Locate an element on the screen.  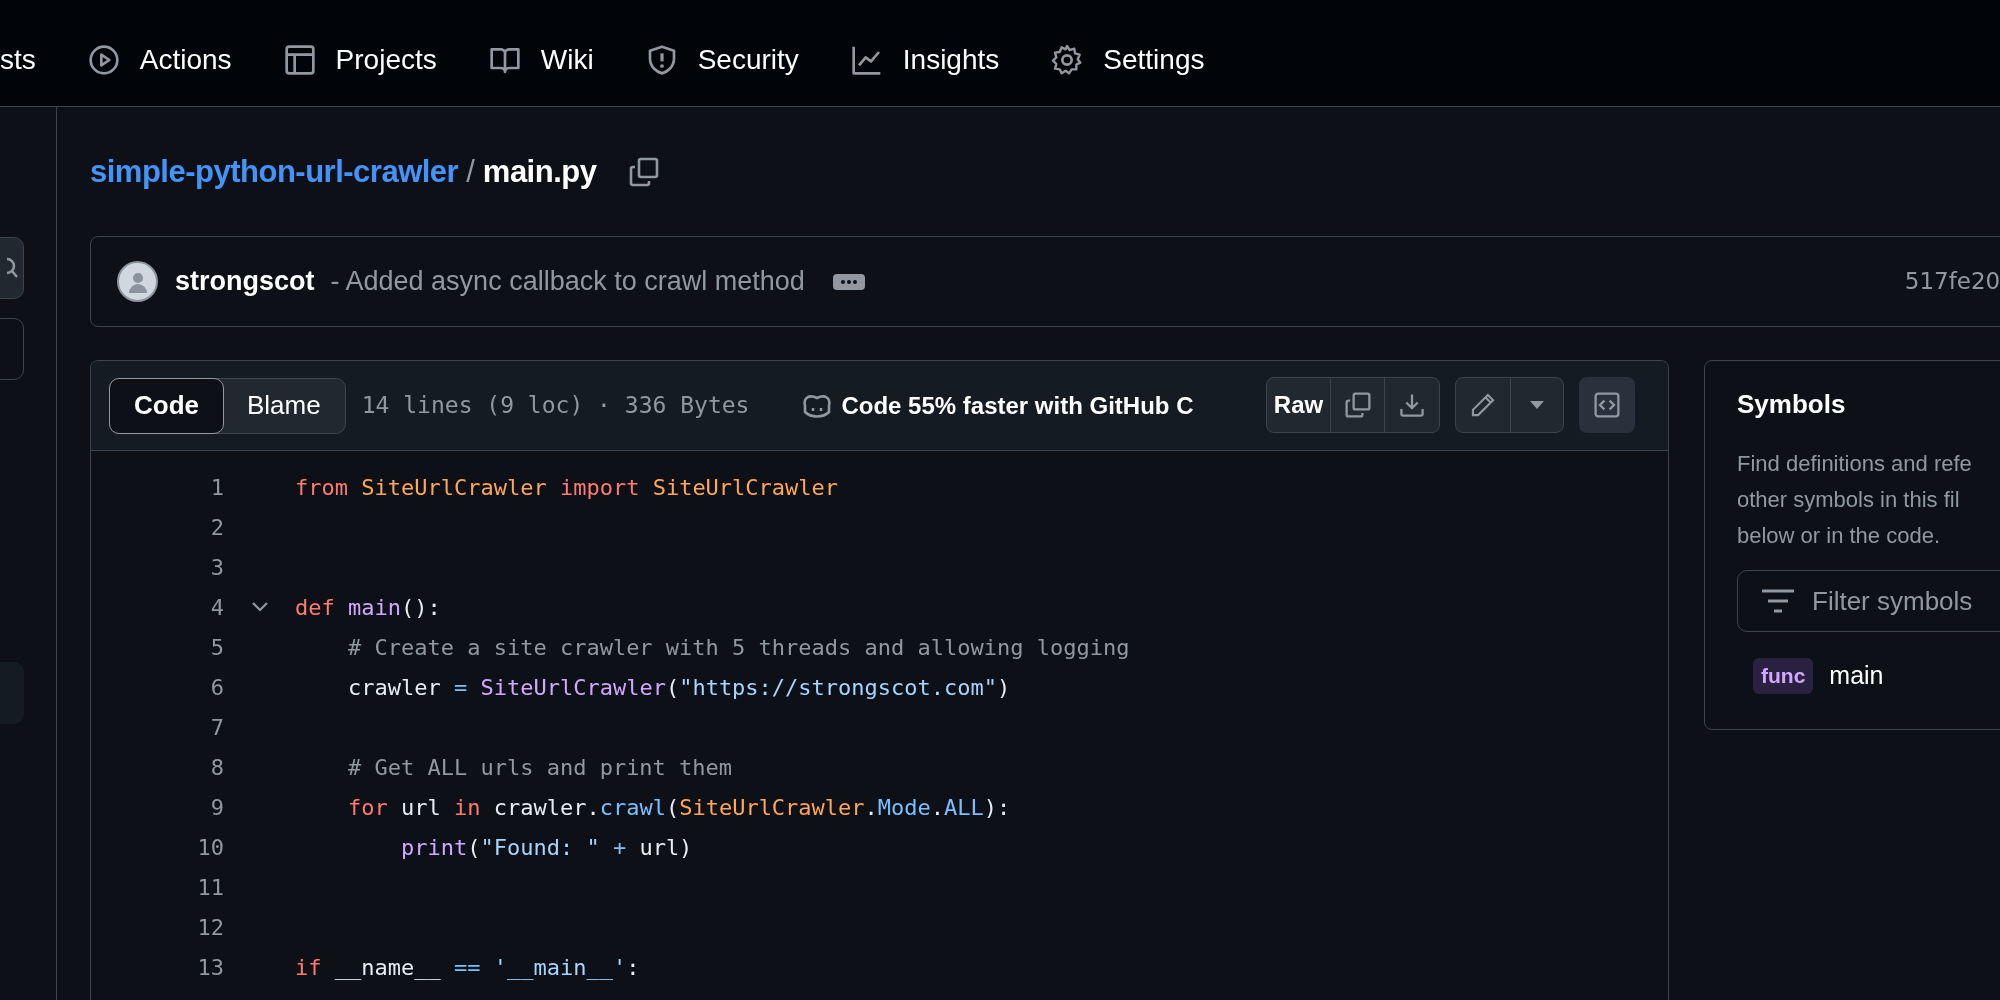
ellipsis-icon is located at coordinates (848, 281).